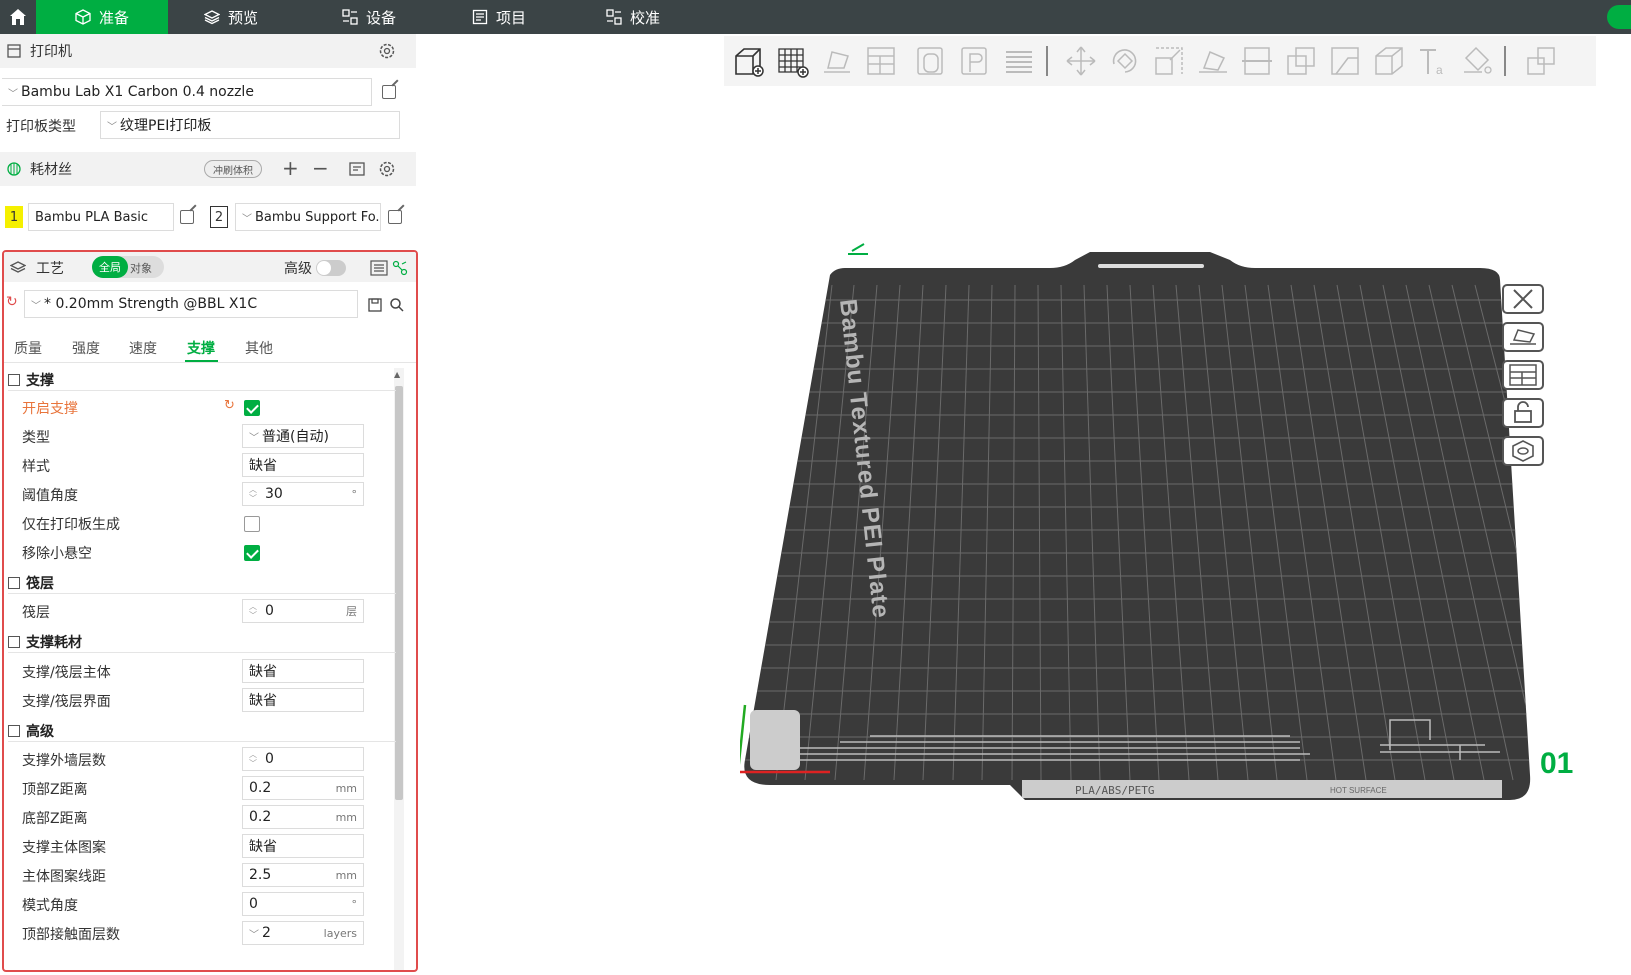  I want to click on delete-plate-button, so click(1523, 299).